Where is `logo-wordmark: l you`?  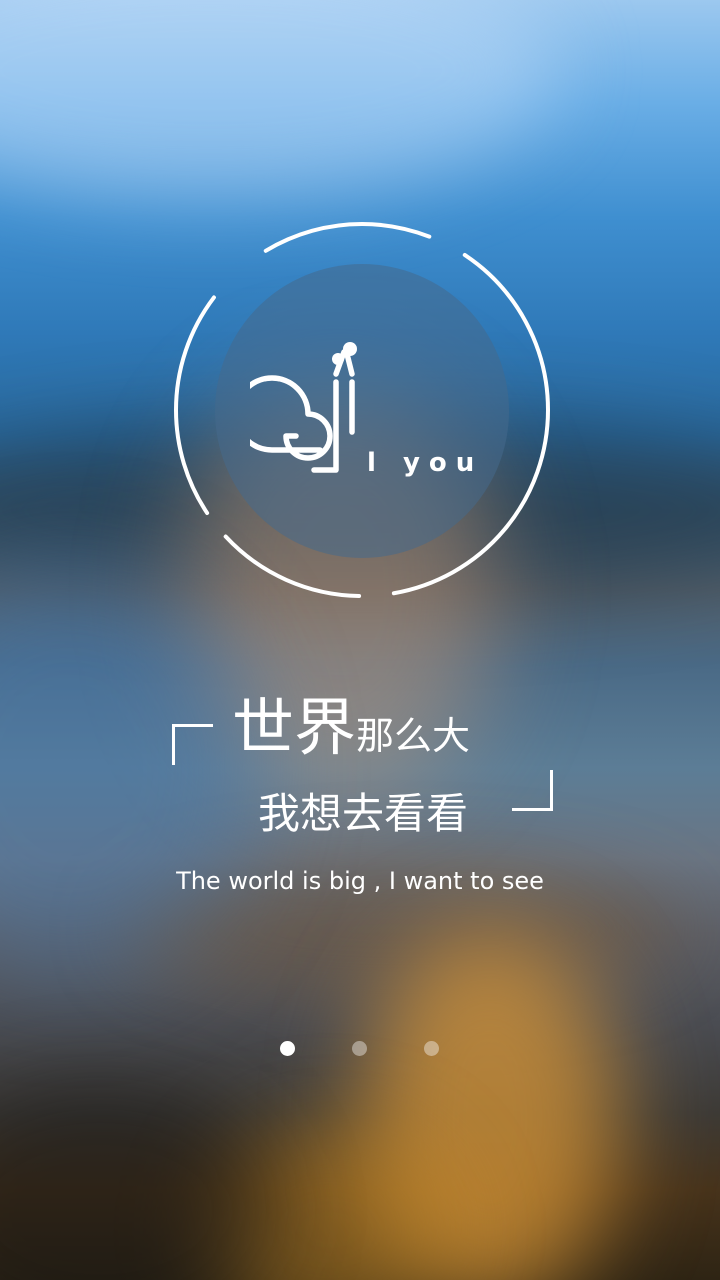 logo-wordmark: l you is located at coordinates (425, 463).